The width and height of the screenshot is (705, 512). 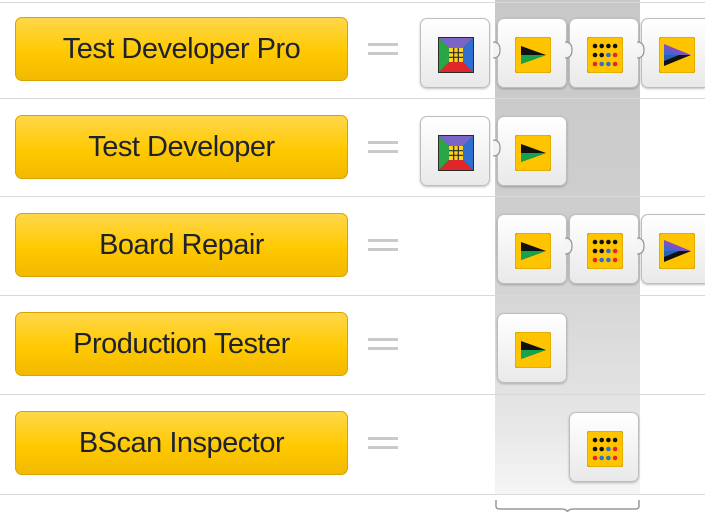 I want to click on product-label-button: Test Developer Pro, so click(x=181, y=49).